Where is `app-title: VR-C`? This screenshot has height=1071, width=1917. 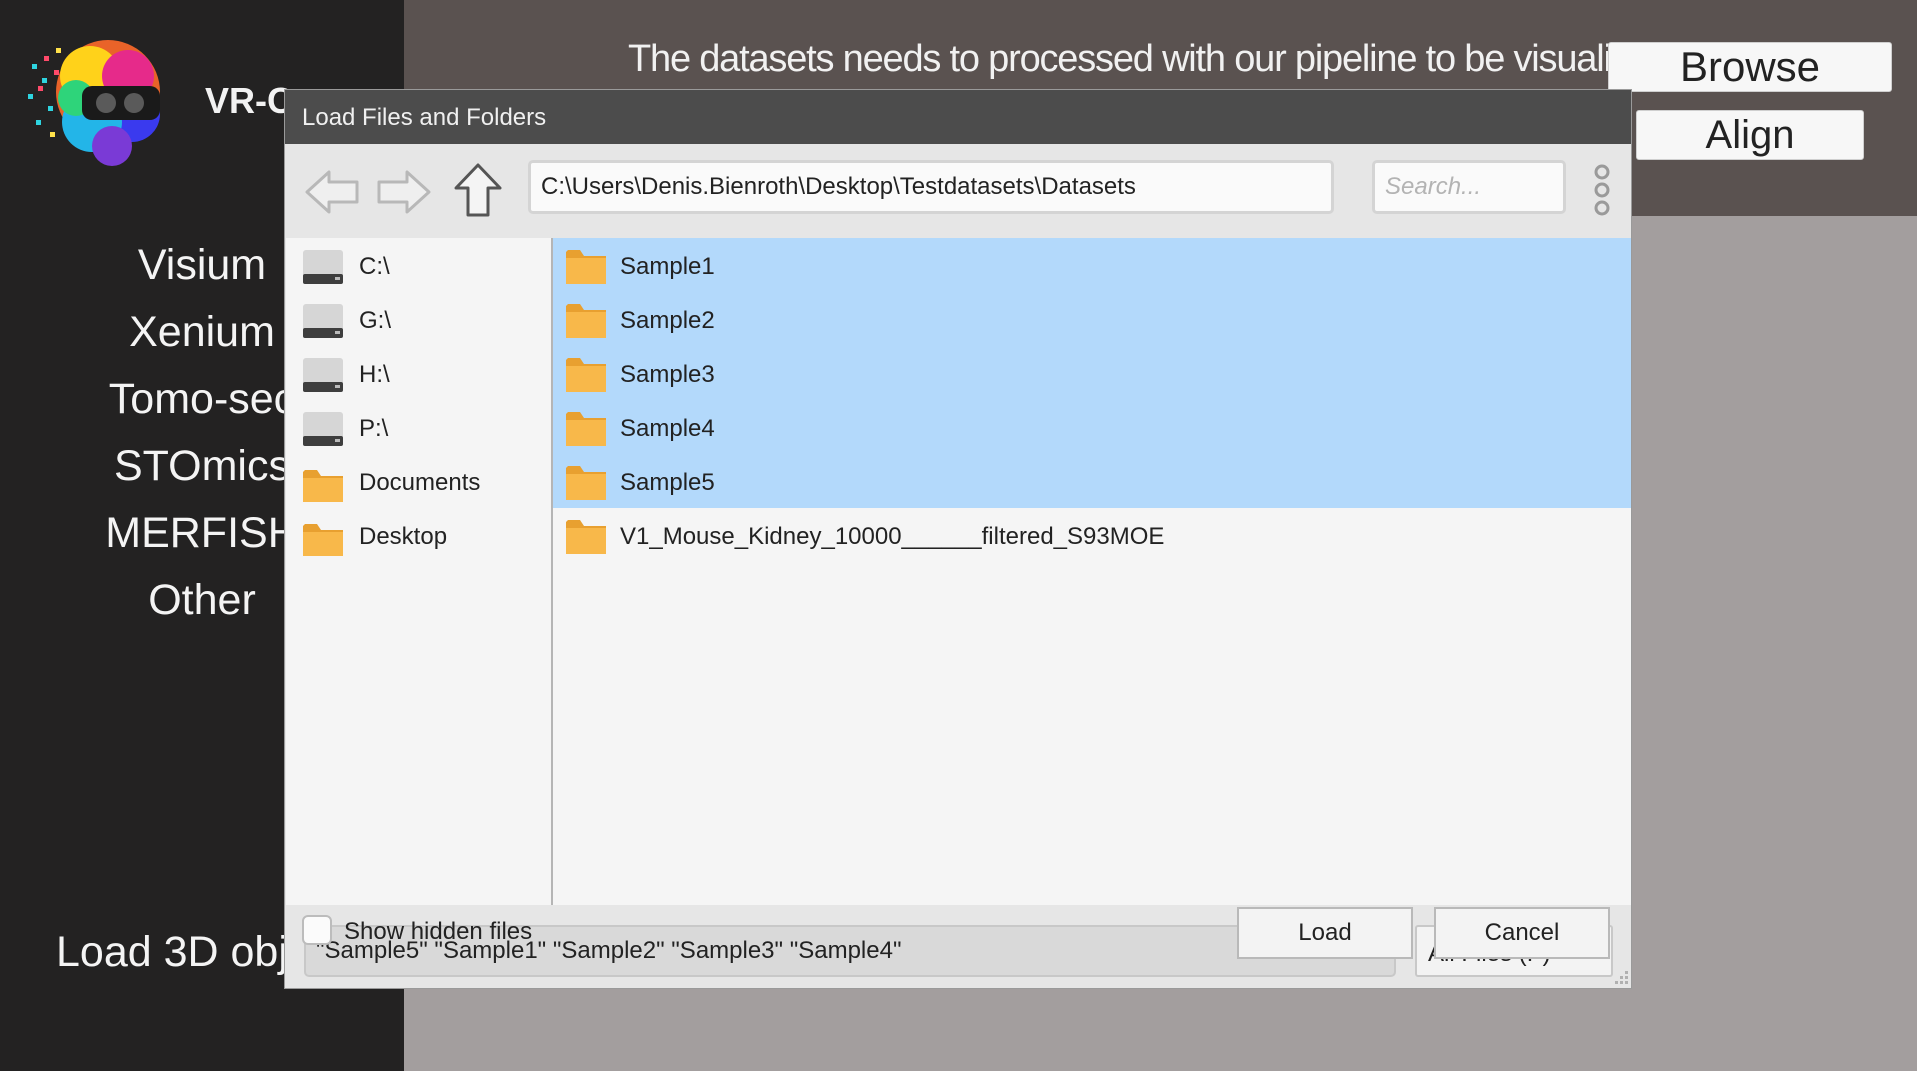
app-title: VR-C is located at coordinates (249, 100).